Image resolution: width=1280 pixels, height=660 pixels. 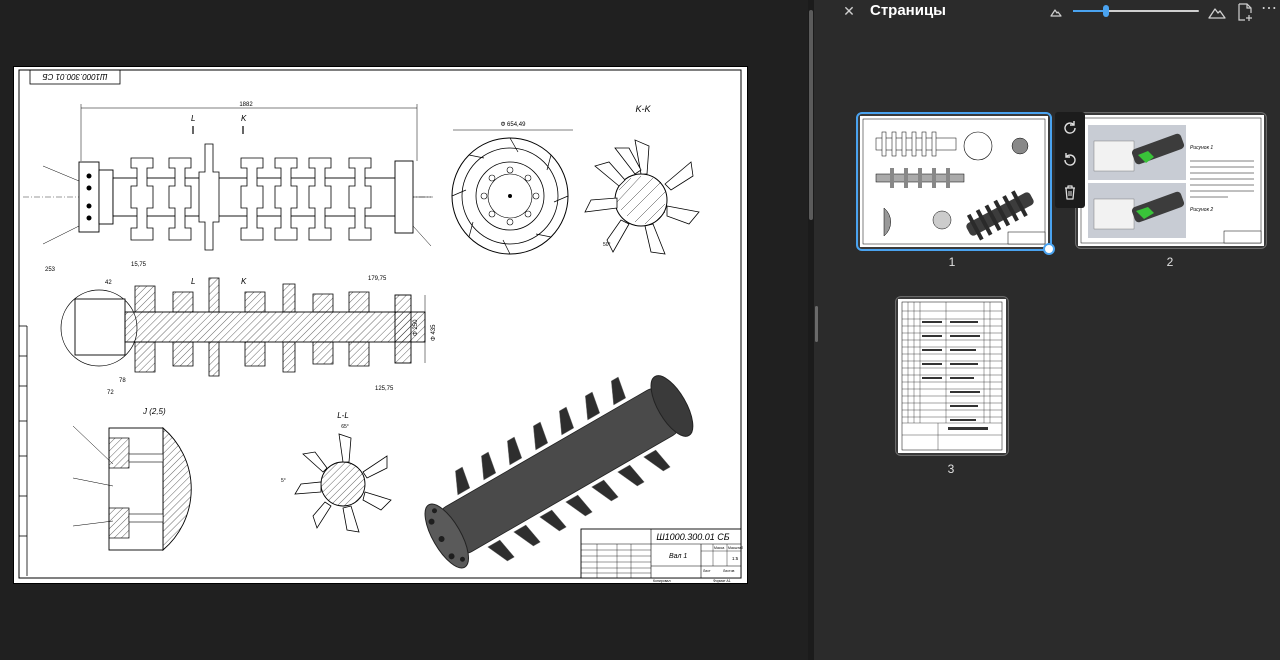 I want to click on angle-65: 65°, so click(x=345, y=427).